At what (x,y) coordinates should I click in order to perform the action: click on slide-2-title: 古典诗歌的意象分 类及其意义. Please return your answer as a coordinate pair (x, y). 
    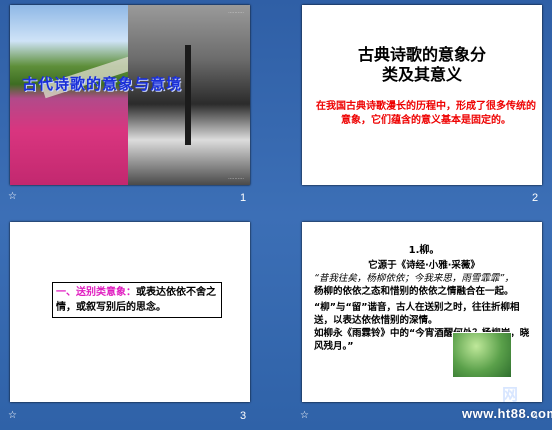
    Looking at the image, I should click on (421, 64).